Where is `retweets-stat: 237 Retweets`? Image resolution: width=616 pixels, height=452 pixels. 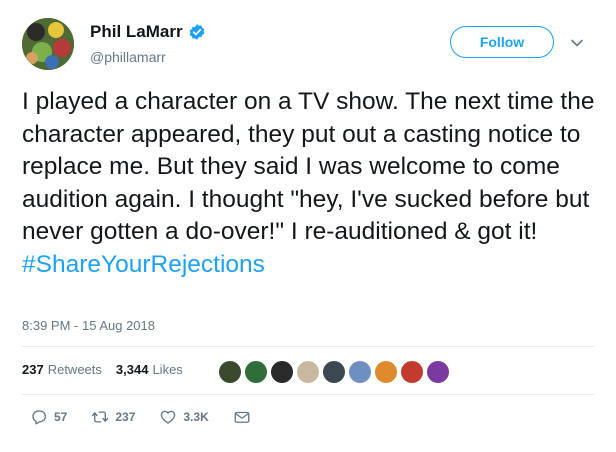 retweets-stat: 237 Retweets is located at coordinates (62, 369).